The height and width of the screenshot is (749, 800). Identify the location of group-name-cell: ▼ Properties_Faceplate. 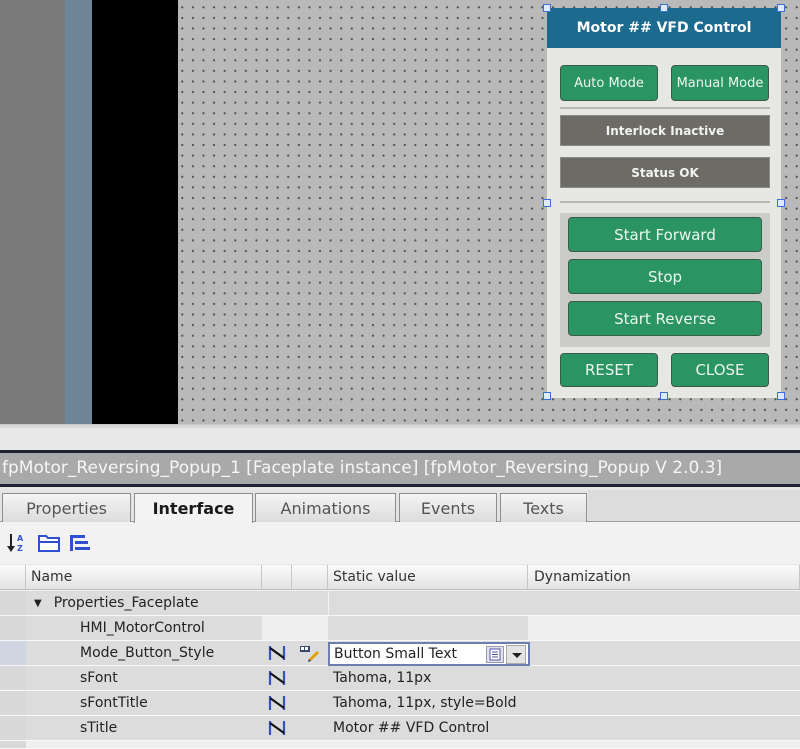
(144, 603).